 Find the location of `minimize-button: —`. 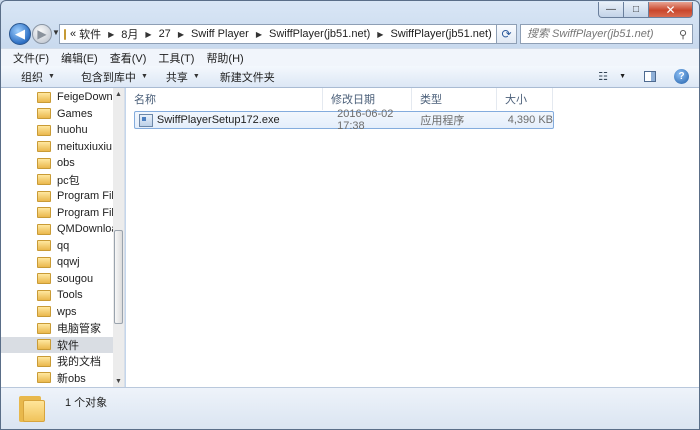

minimize-button: — is located at coordinates (611, 10).